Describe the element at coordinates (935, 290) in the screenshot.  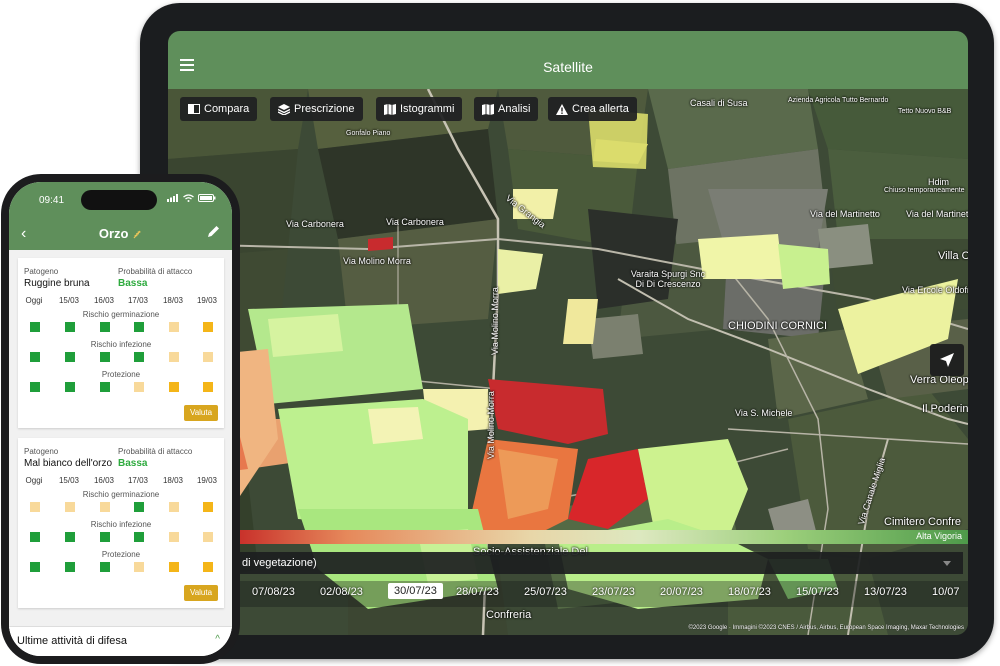
I see `map-label: Via Ercole Oldofred` at that location.